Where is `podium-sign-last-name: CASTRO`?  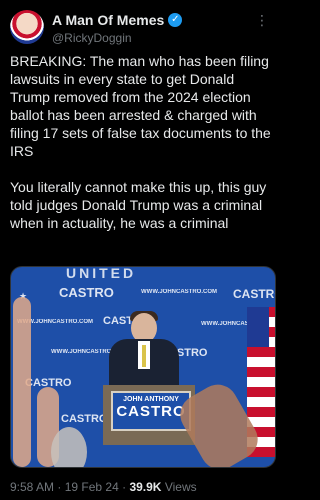
podium-sign-last-name: CASTRO is located at coordinates (151, 411).